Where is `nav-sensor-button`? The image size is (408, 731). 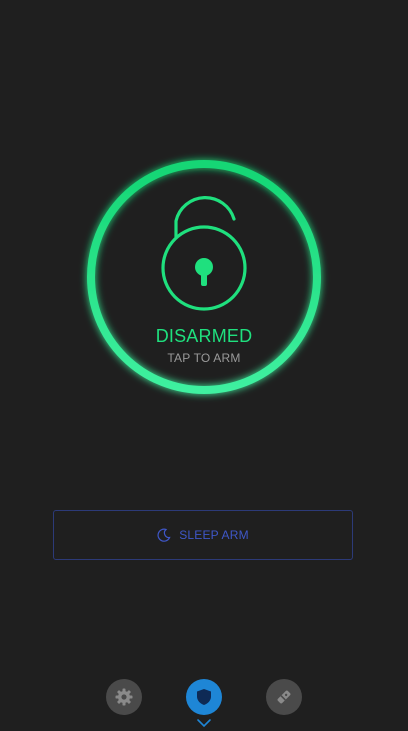 nav-sensor-button is located at coordinates (284, 697).